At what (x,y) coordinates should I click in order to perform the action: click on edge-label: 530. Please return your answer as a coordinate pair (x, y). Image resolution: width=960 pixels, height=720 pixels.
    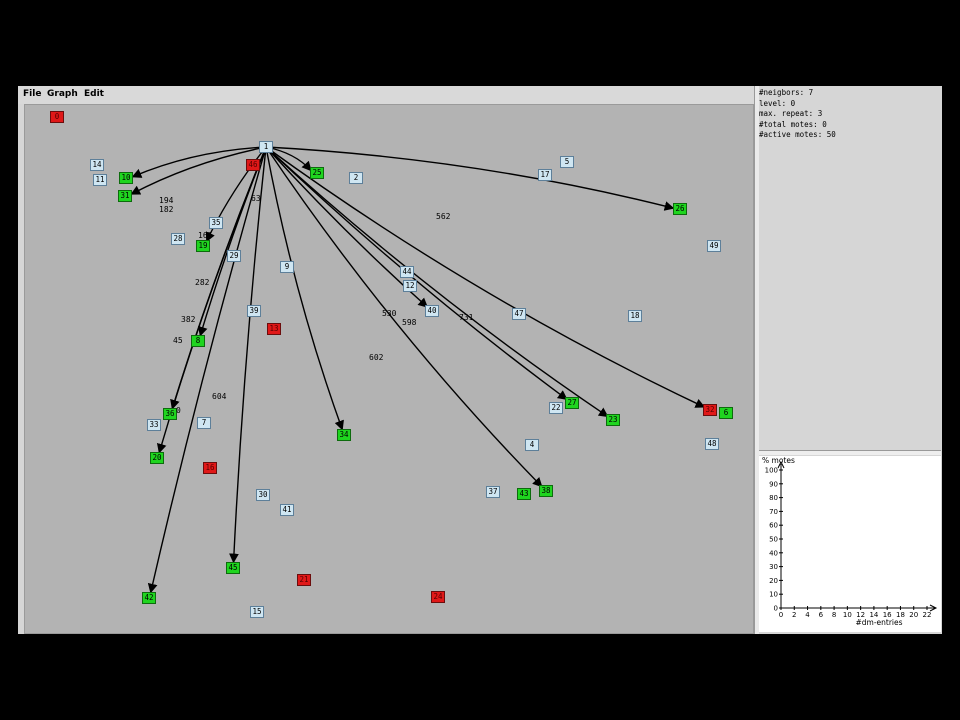
    Looking at the image, I should click on (389, 313).